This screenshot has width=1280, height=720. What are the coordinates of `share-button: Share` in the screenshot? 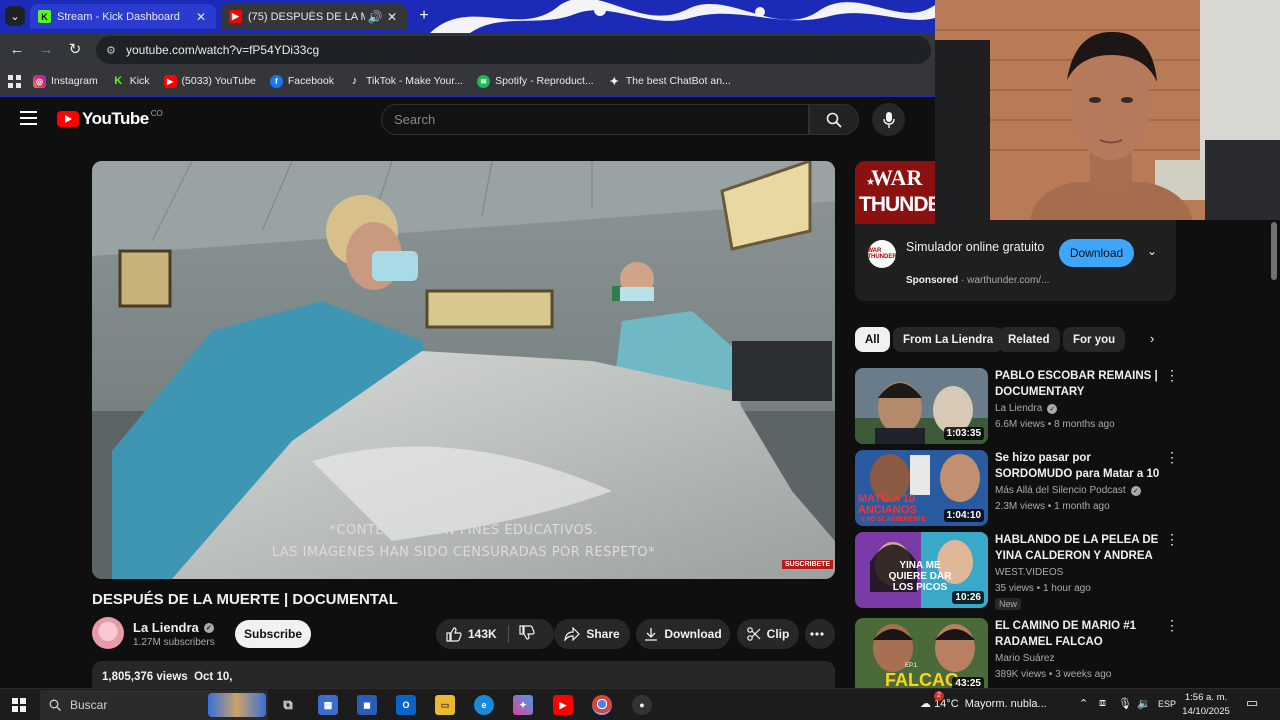 It's located at (592, 634).